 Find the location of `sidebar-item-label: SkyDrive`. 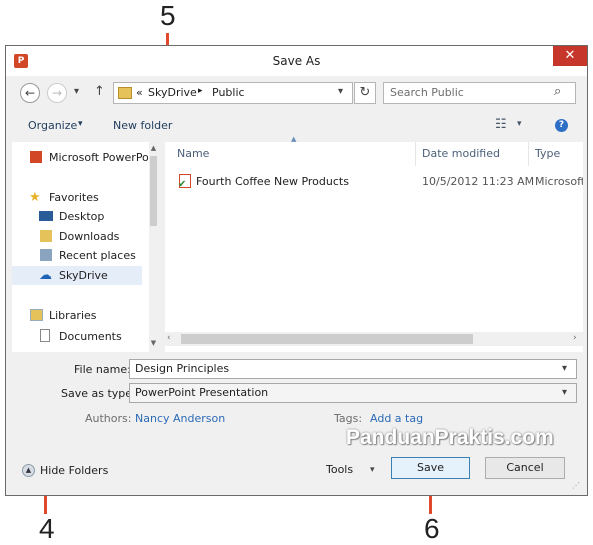

sidebar-item-label: SkyDrive is located at coordinates (83, 275).